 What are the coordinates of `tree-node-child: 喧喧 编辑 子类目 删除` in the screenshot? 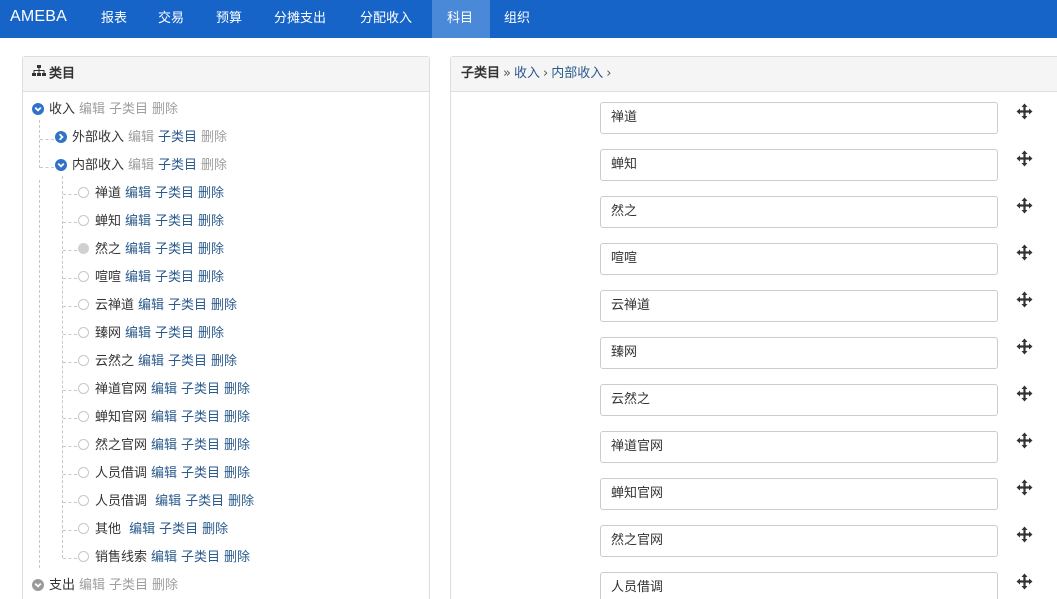 It's located at (151, 278).